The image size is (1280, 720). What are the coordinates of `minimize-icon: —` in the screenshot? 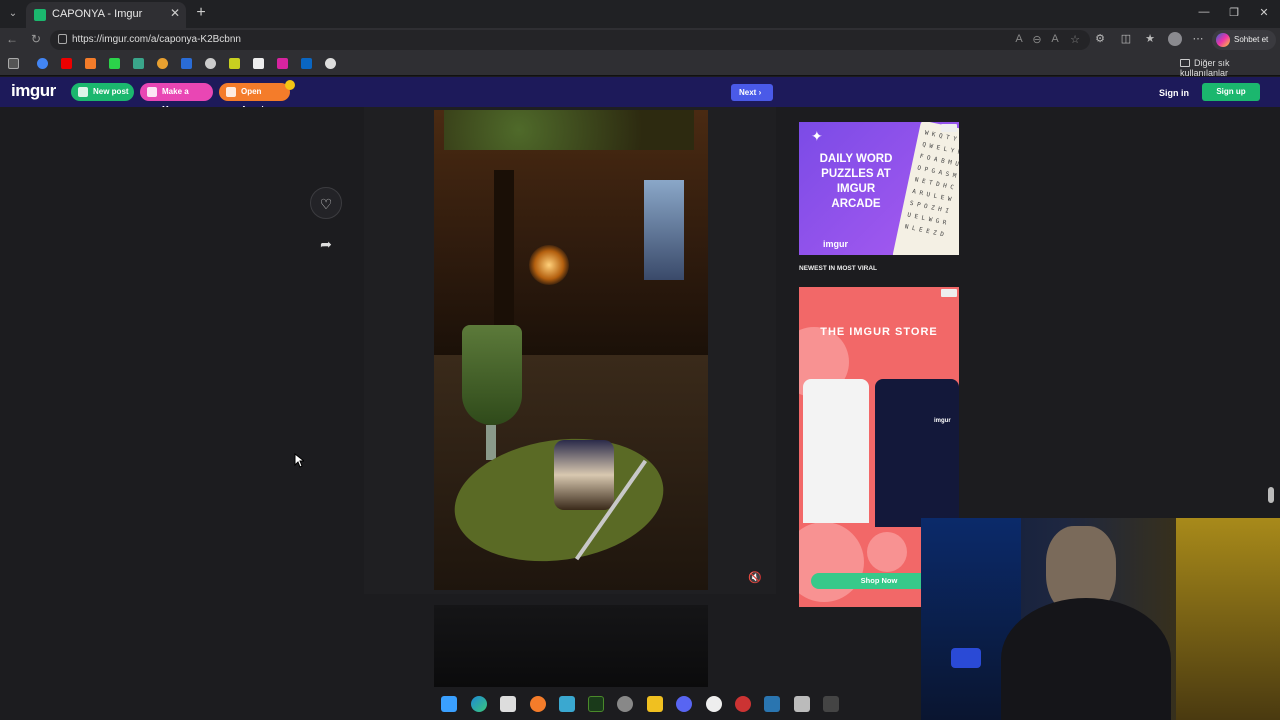 It's located at (1204, 12).